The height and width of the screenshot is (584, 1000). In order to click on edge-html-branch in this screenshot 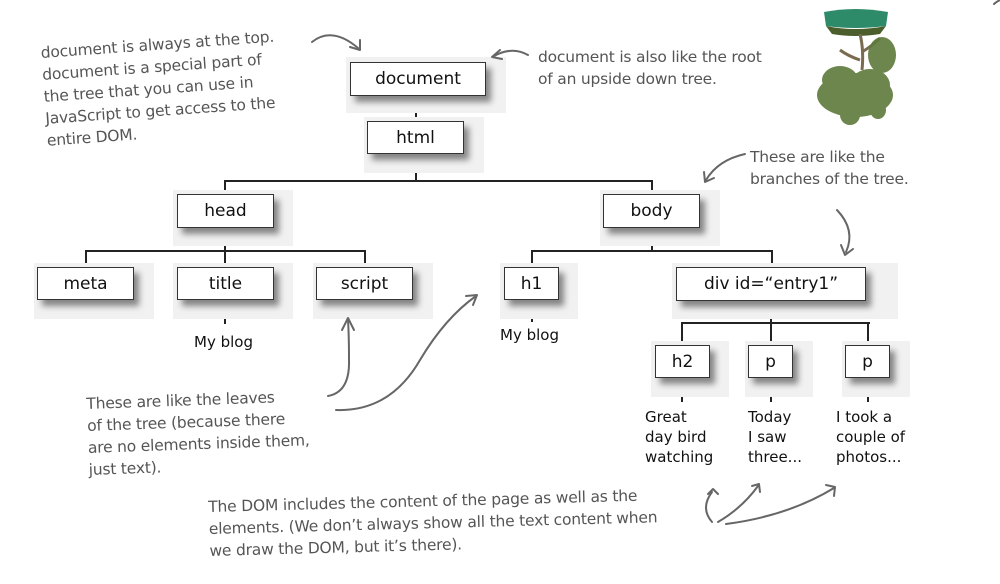, I will do `click(438, 181)`.